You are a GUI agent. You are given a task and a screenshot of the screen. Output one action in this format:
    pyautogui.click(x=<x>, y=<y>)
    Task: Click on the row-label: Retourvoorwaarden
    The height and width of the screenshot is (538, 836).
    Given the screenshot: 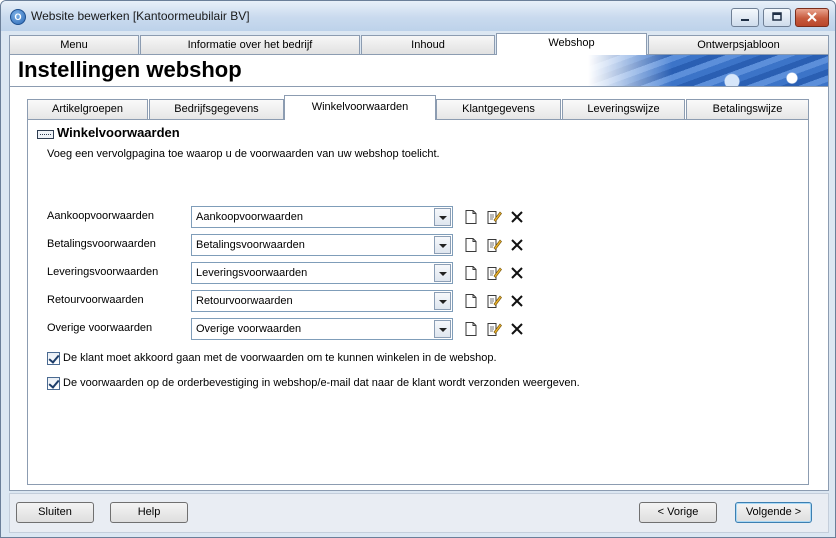 What is the action you would take?
    pyautogui.click(x=95, y=300)
    